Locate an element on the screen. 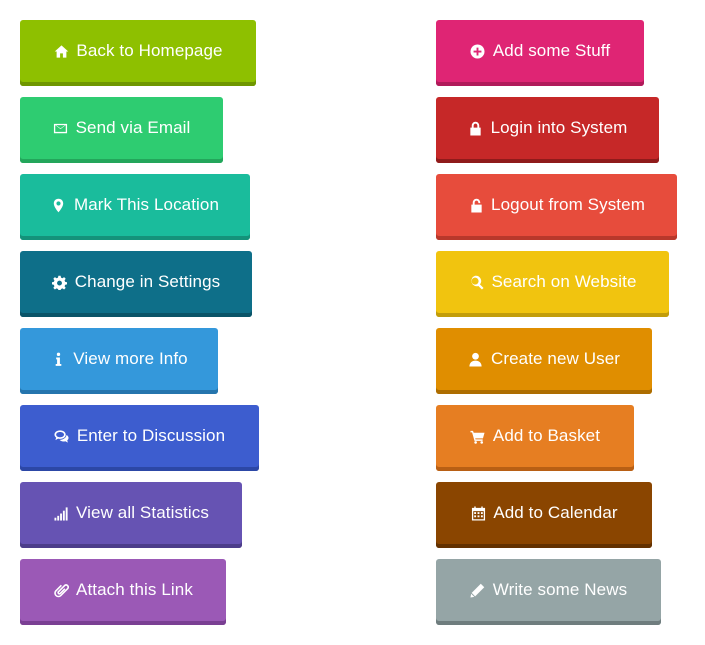 The image size is (705, 645). search-icon is located at coordinates (476, 282).